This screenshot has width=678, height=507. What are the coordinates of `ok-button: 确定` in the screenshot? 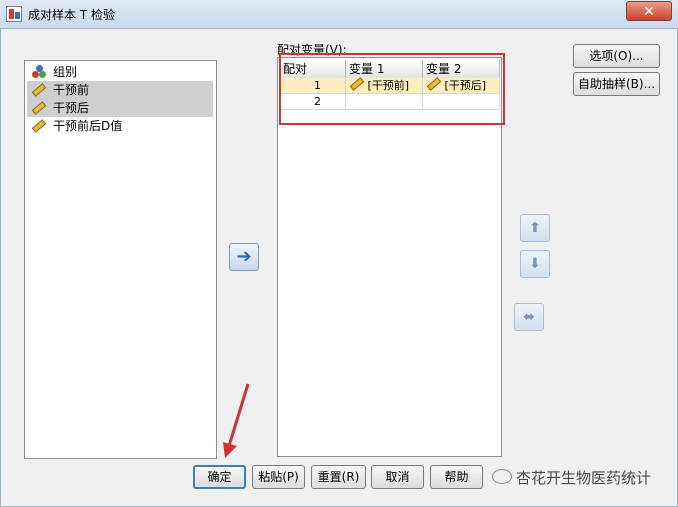 It's located at (219, 477).